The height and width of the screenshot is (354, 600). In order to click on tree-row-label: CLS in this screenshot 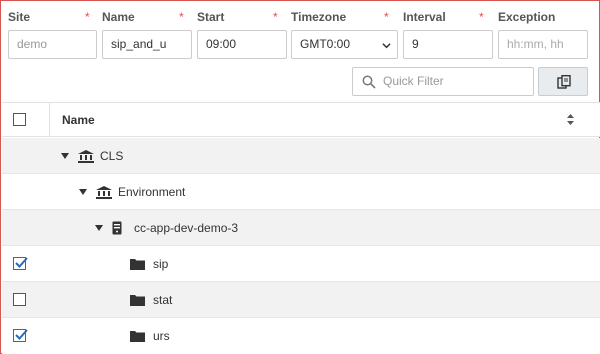, I will do `click(112, 156)`.